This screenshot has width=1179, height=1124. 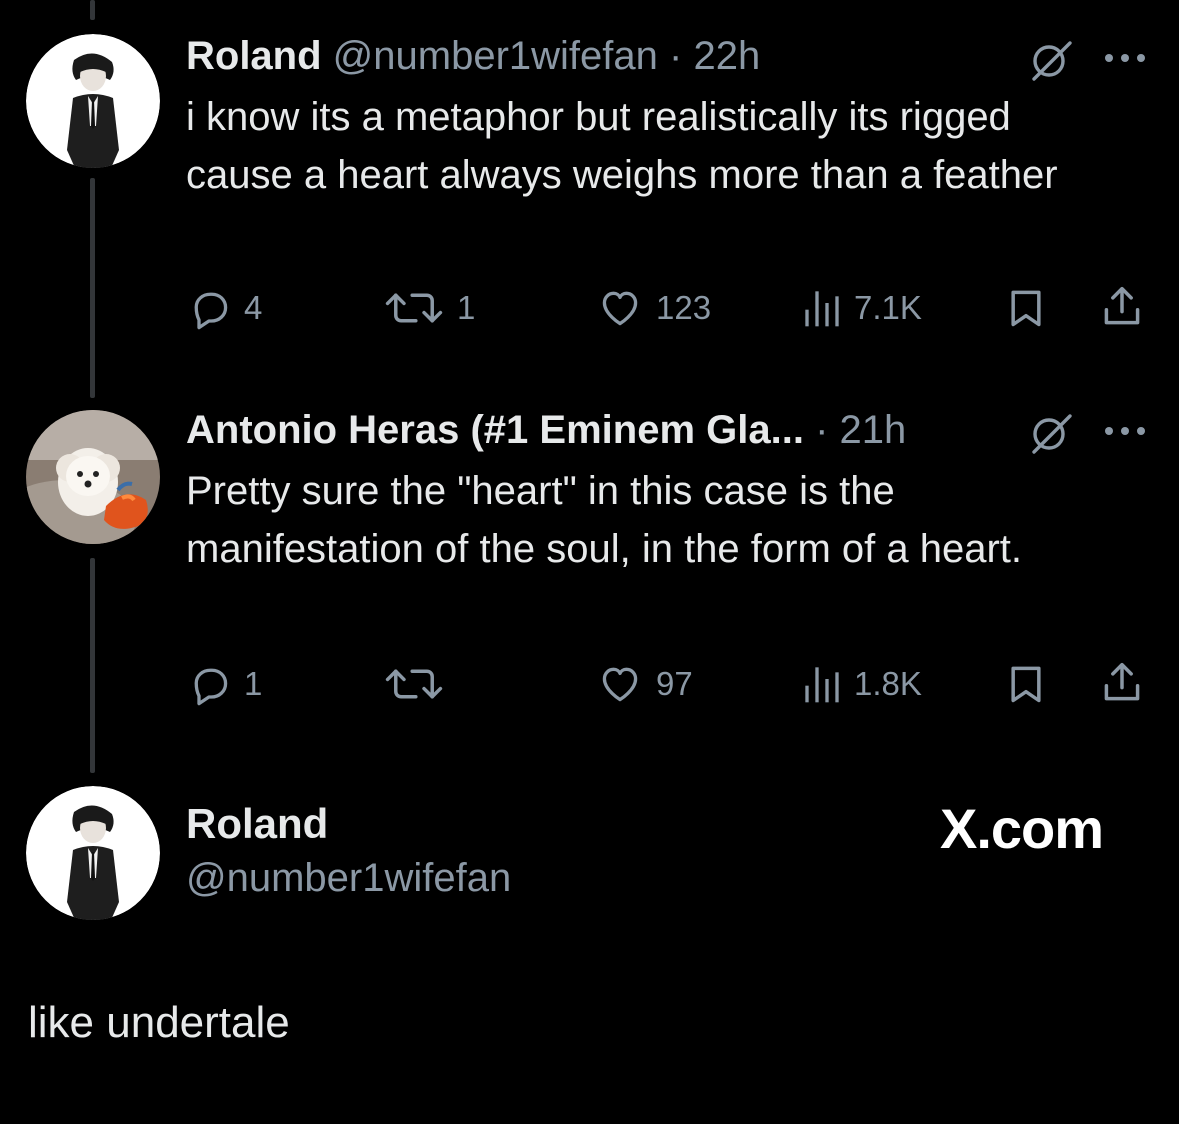 I want to click on views-button: 7.1K, so click(x=862, y=308).